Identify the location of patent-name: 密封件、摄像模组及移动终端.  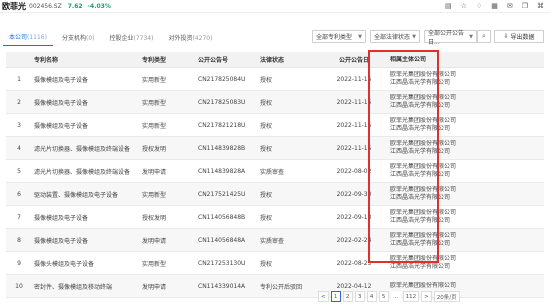
(86, 286).